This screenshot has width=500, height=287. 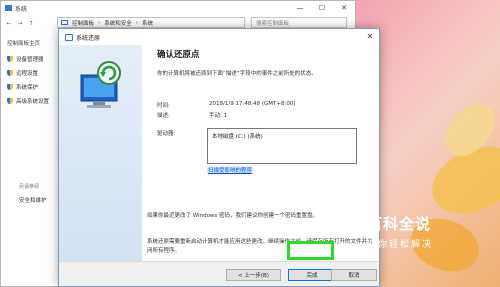 I want to click on breadcrumb-system: 系统, so click(x=147, y=23).